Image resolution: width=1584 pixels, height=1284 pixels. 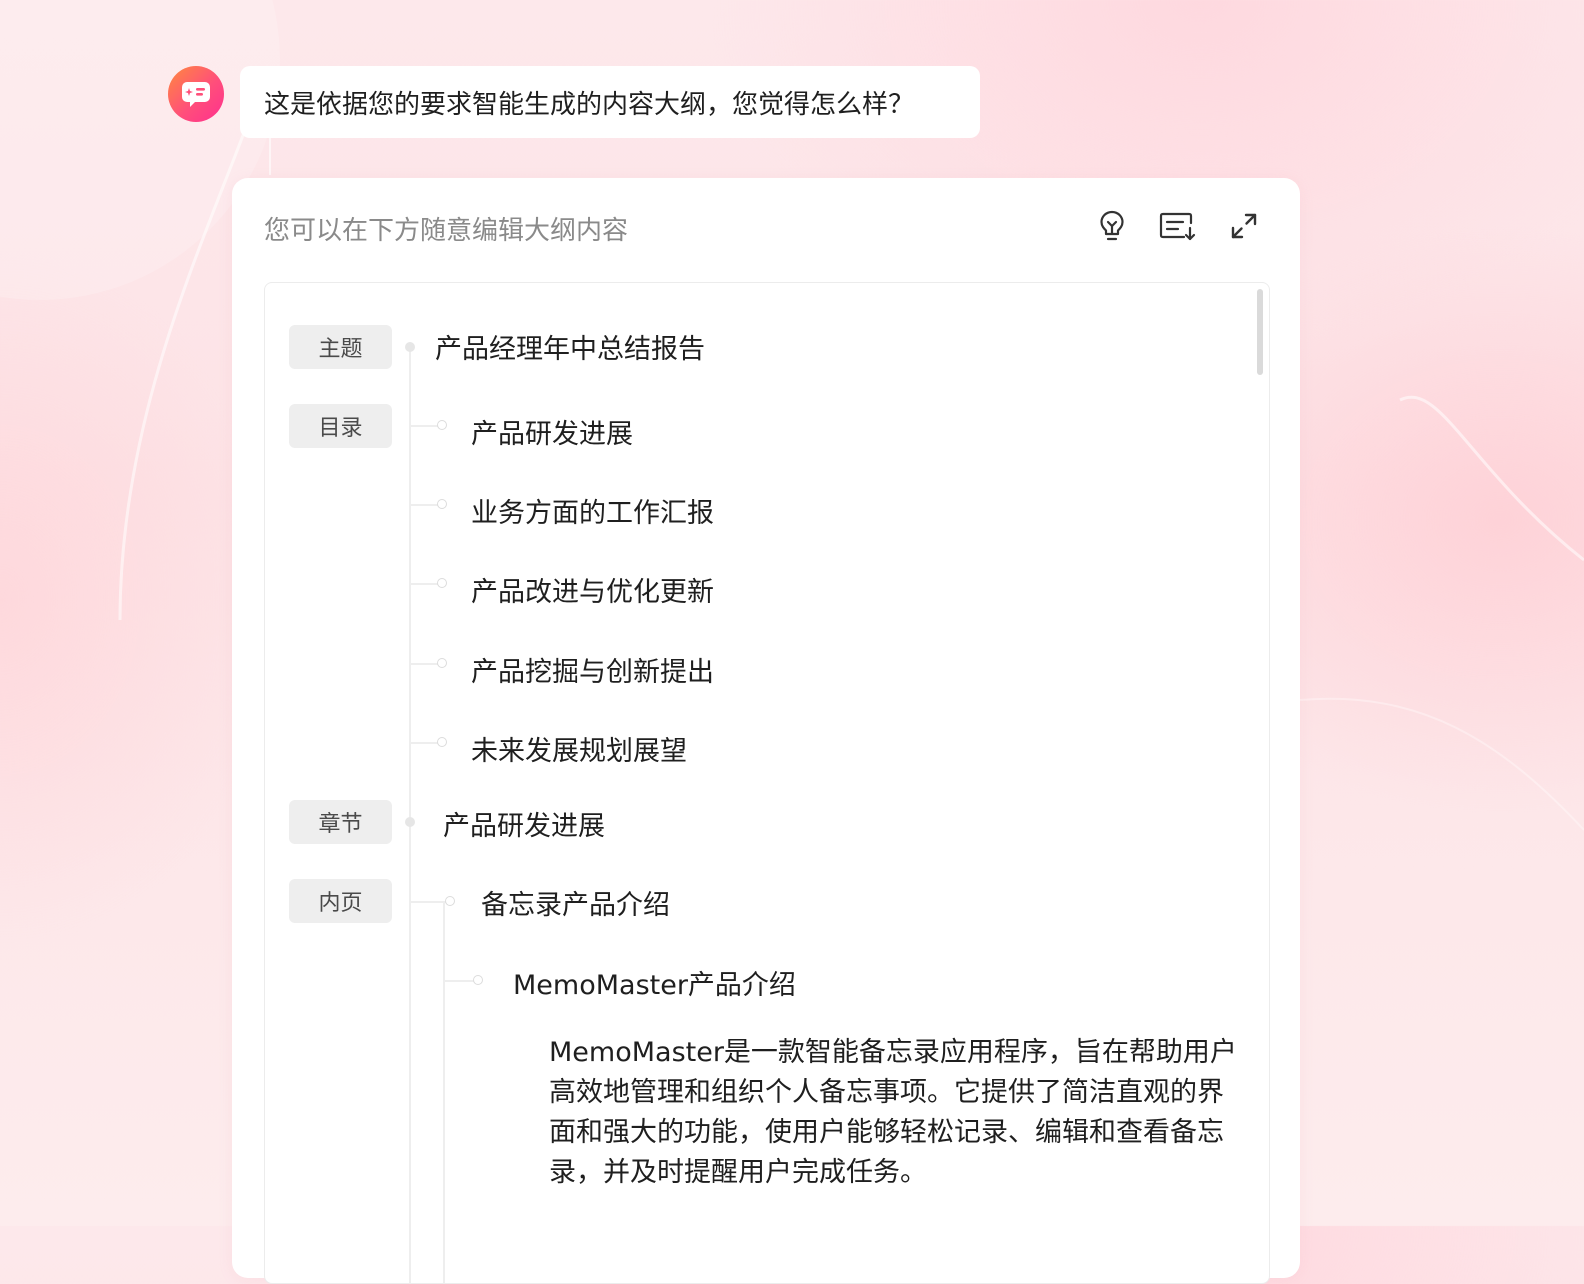 What do you see at coordinates (1260, 332) in the screenshot?
I see `scrollbar-thumb` at bounding box center [1260, 332].